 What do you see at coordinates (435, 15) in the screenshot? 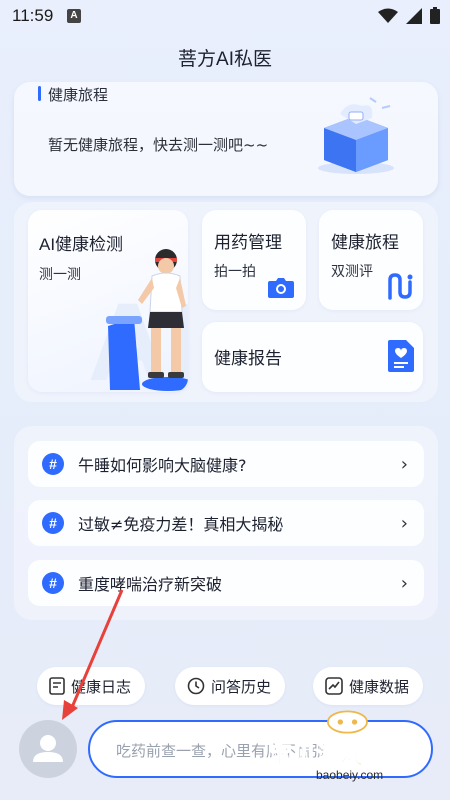
I see `battery-icon` at bounding box center [435, 15].